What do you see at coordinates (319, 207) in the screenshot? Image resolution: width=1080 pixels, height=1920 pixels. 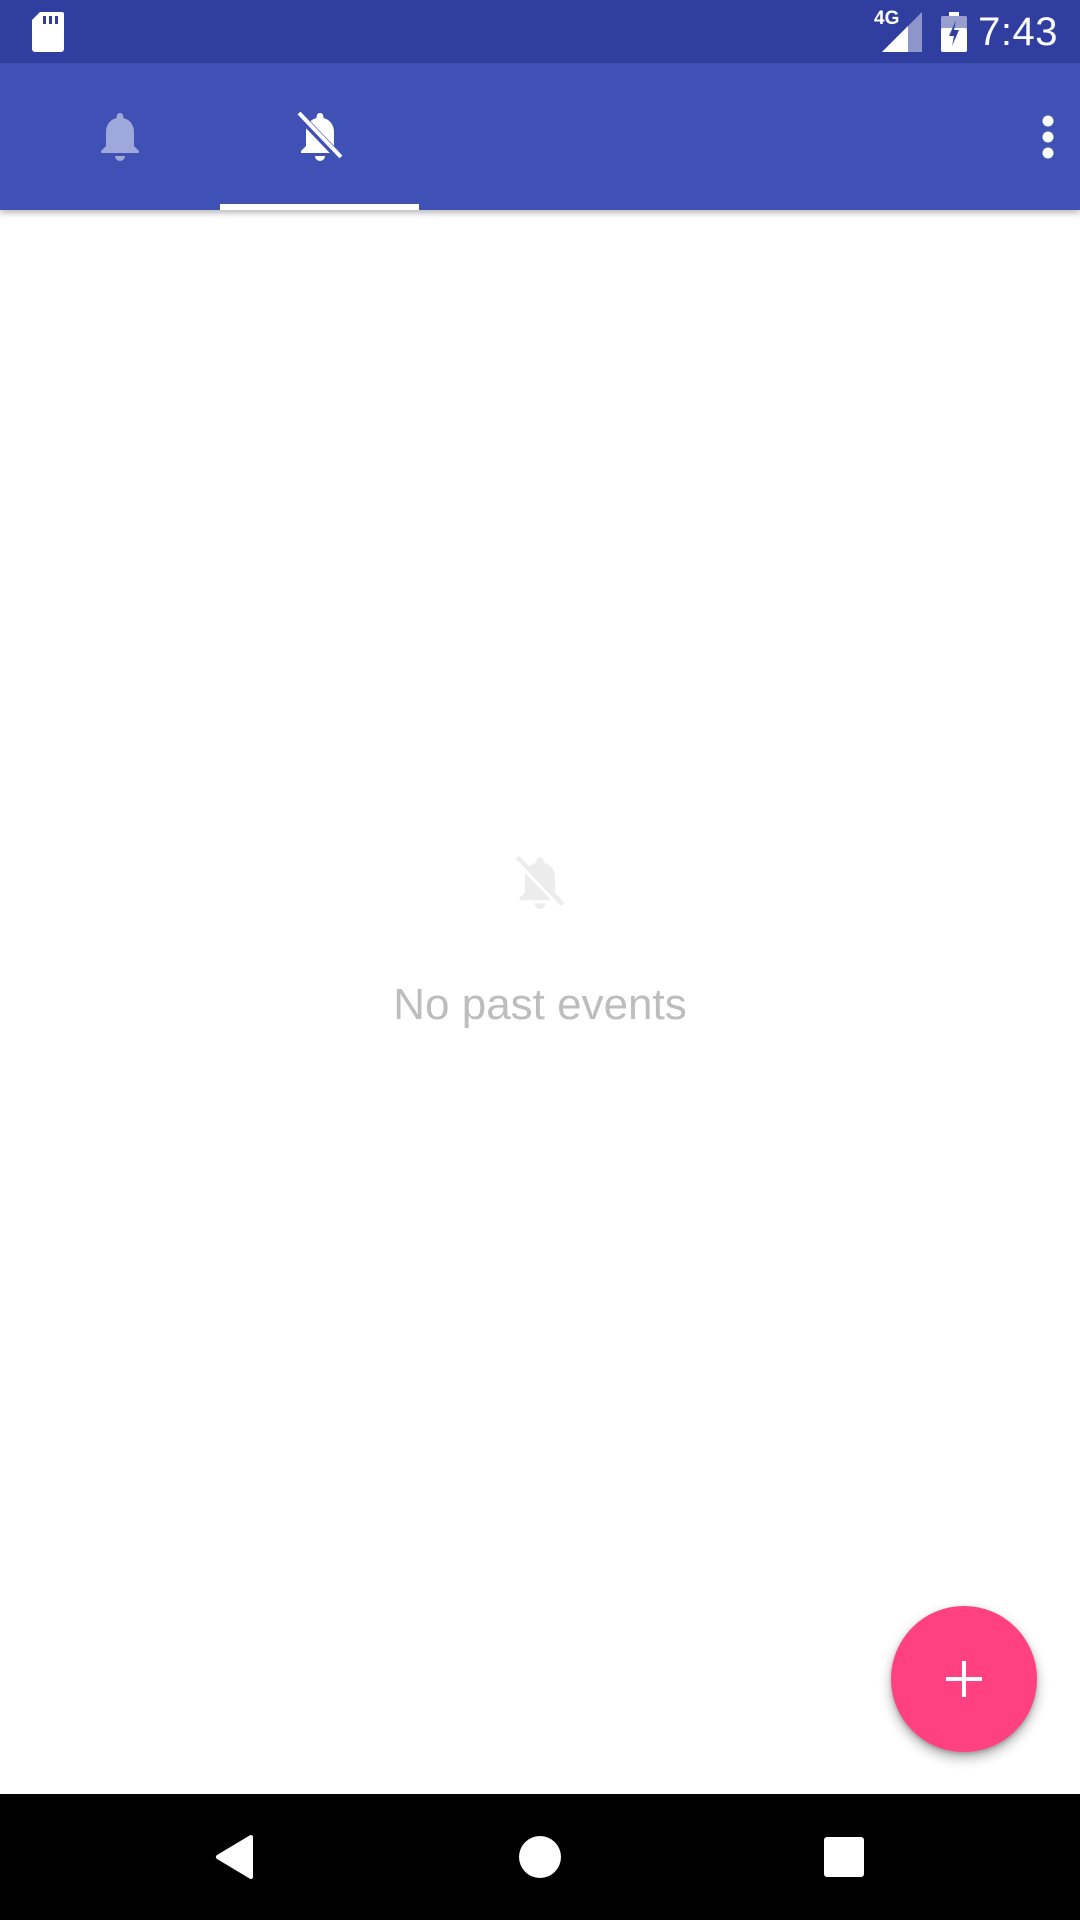 I see `selected-tab-indicator` at bounding box center [319, 207].